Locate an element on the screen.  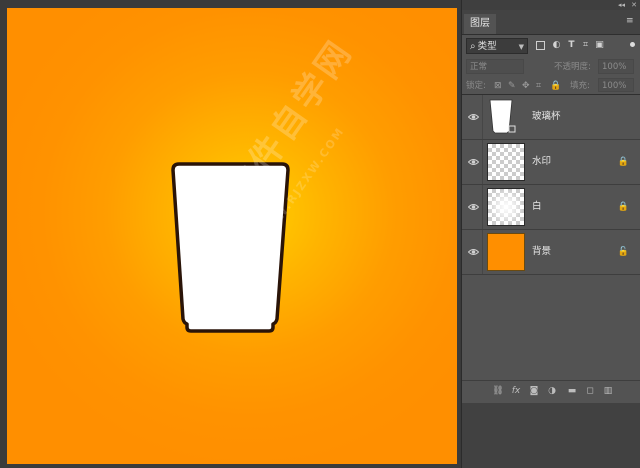
panel-dock-bar: ◂◂ ✕ is located at coordinates (551, 5).